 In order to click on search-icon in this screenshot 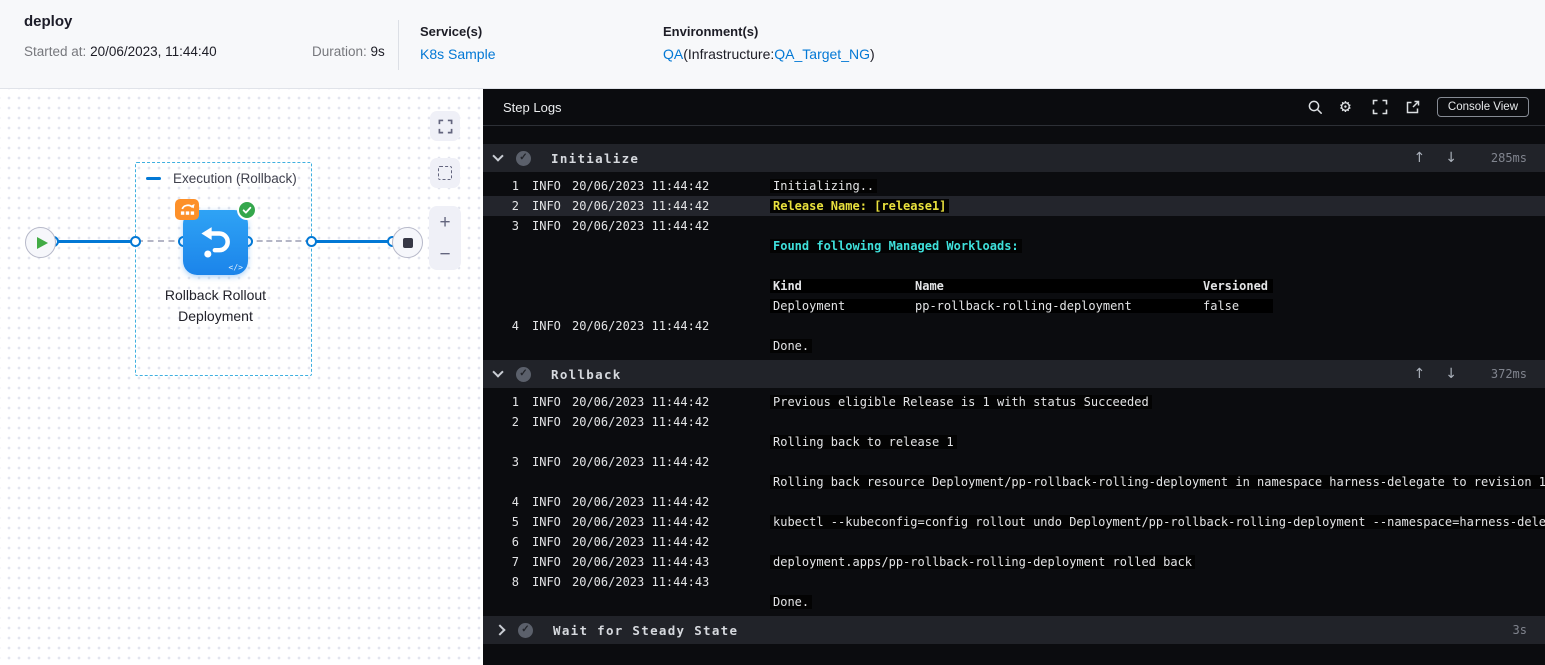, I will do `click(1315, 107)`.